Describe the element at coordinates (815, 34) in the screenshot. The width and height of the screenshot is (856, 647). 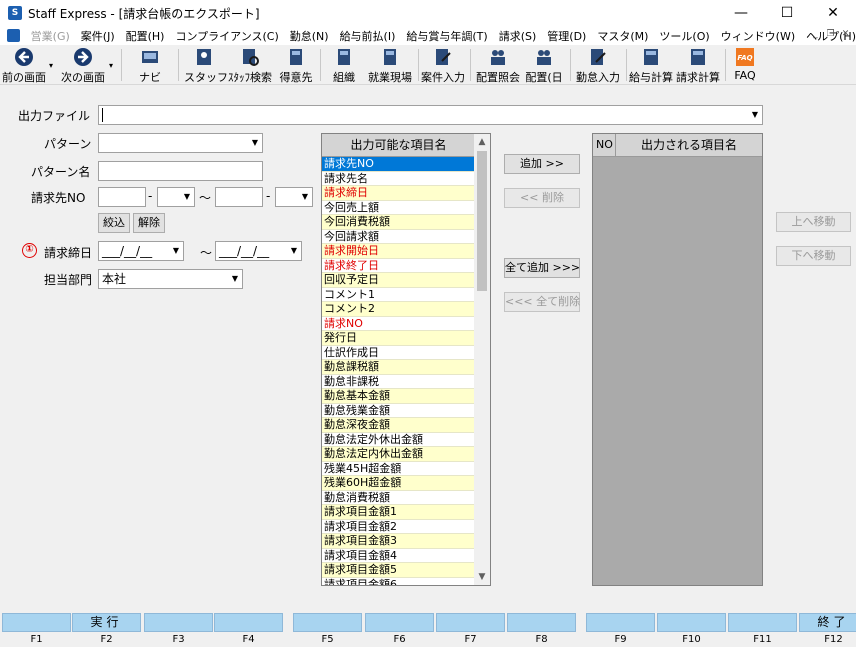
I see `mdi-minimize-button: _` at that location.